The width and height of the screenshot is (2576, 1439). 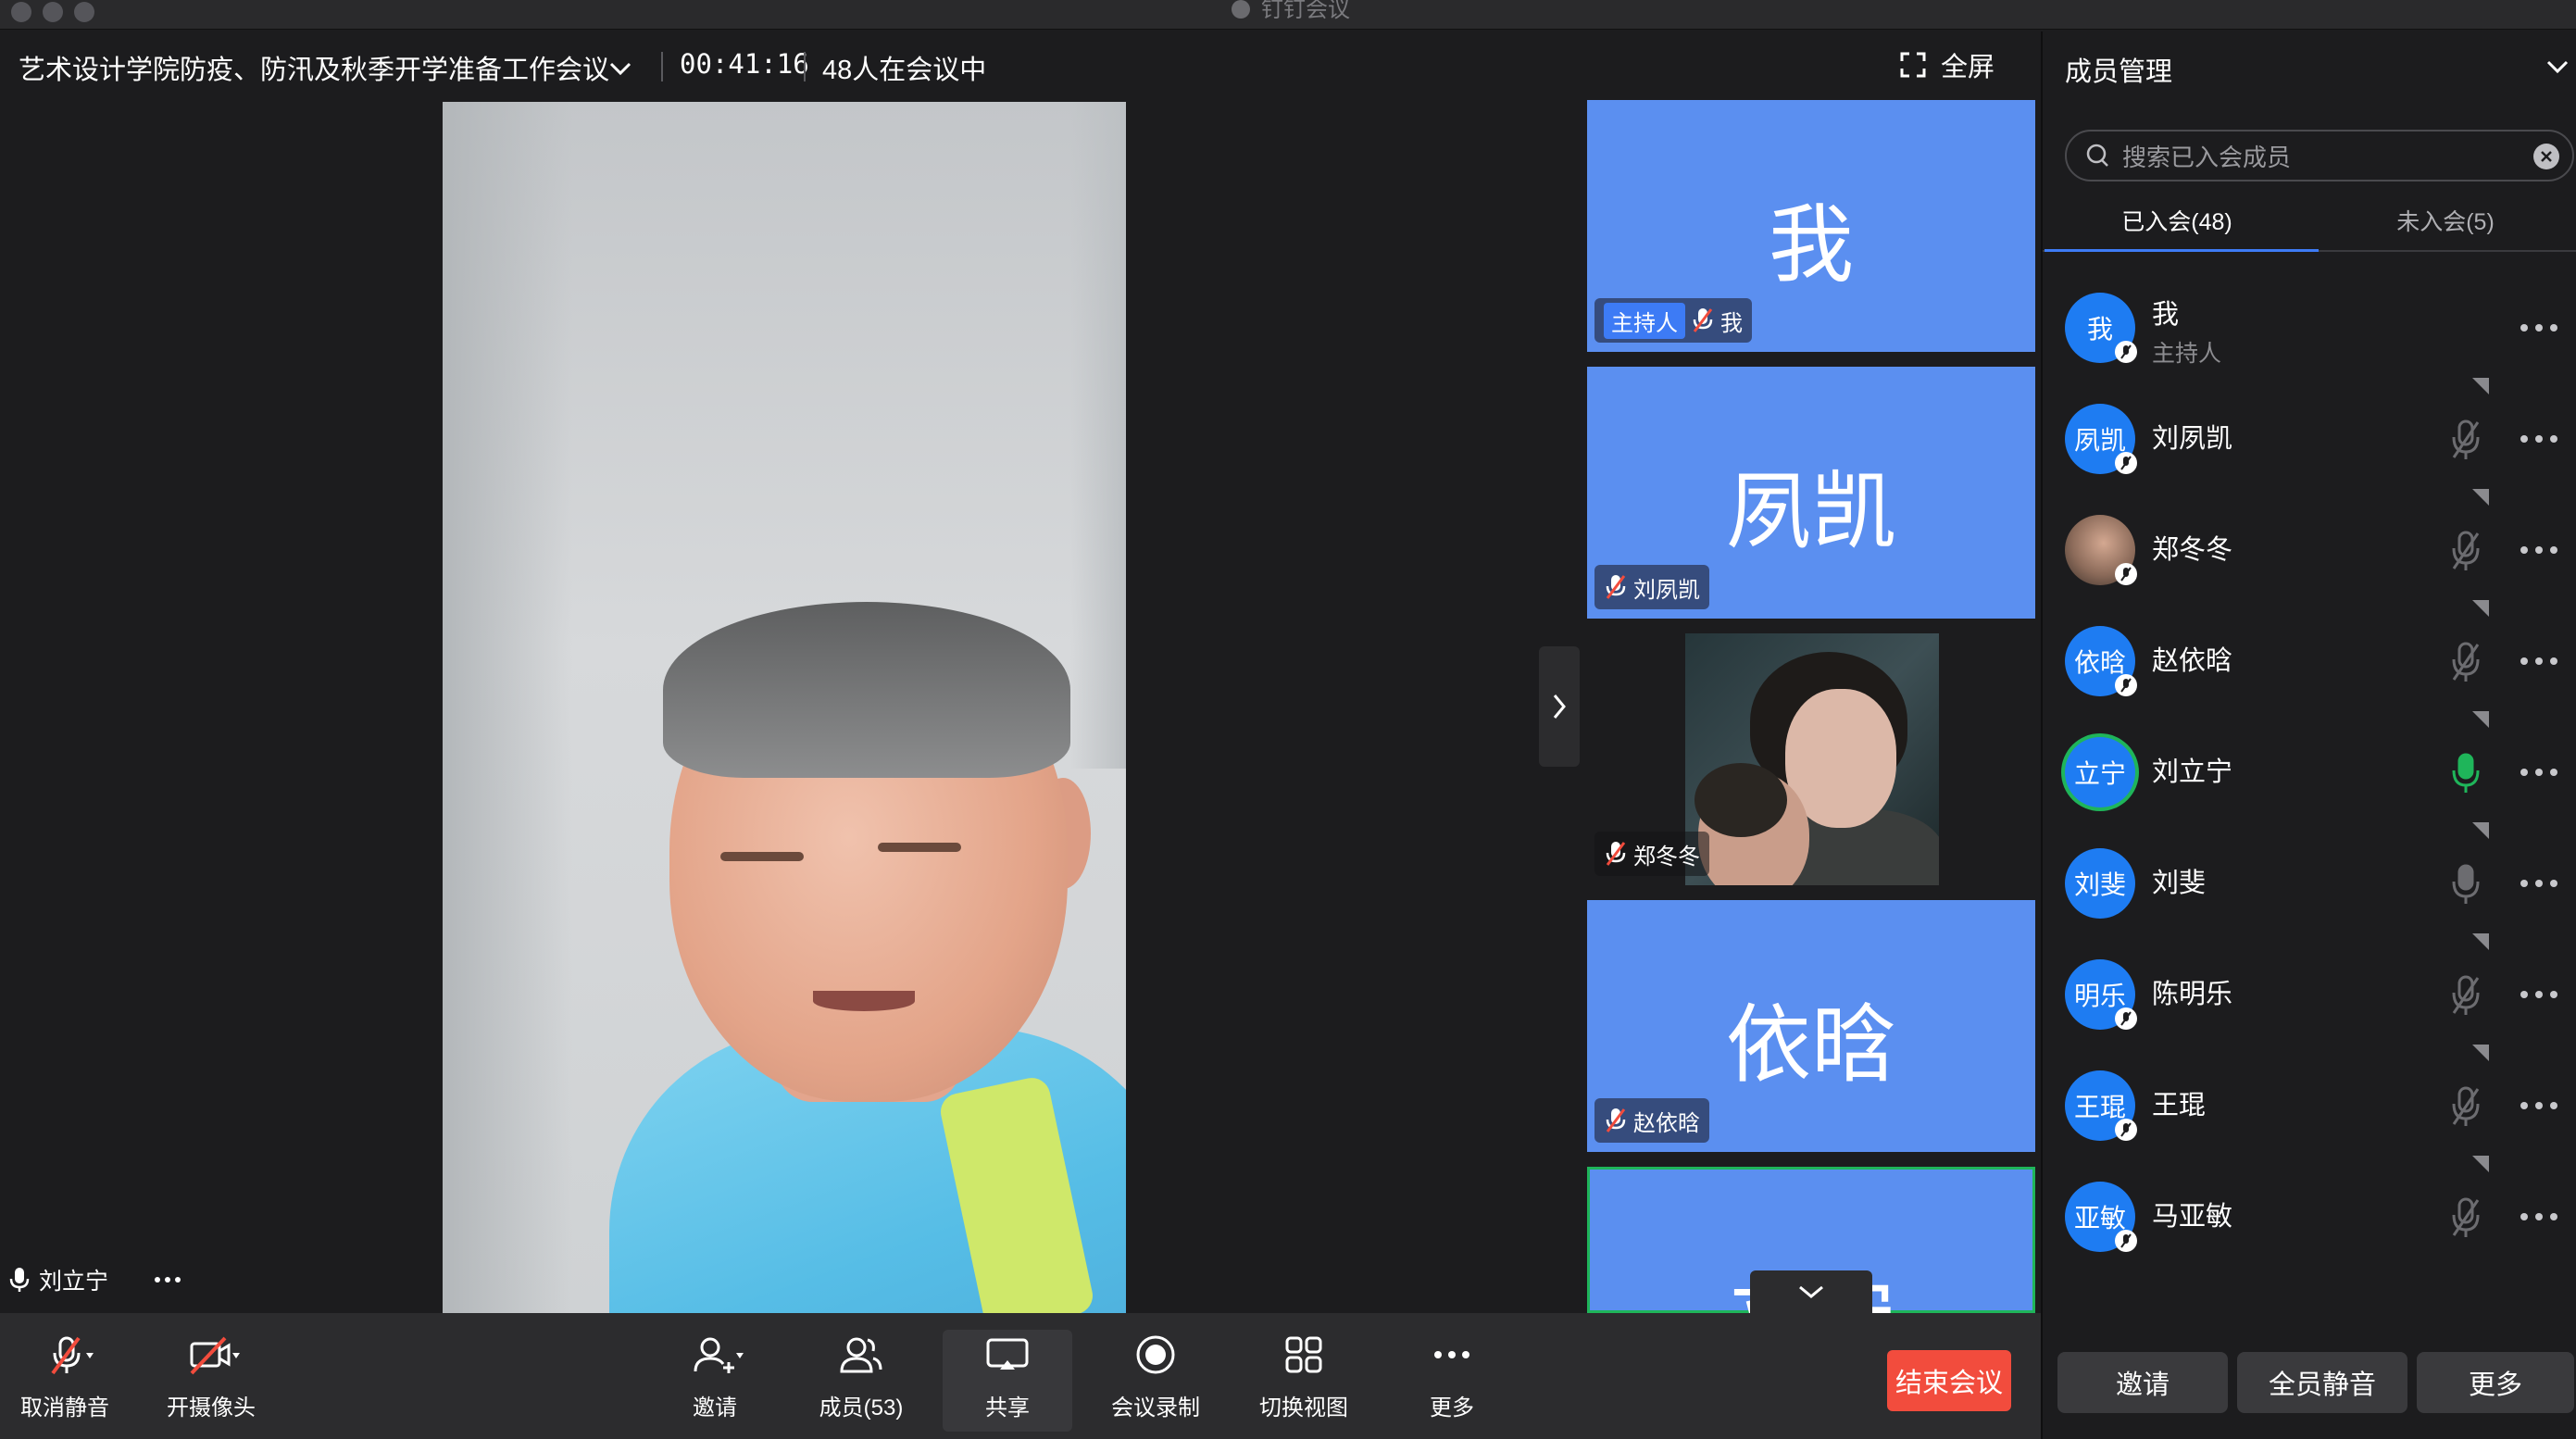 I want to click on member-row: 立宁 刘立宁, so click(x=2309, y=769).